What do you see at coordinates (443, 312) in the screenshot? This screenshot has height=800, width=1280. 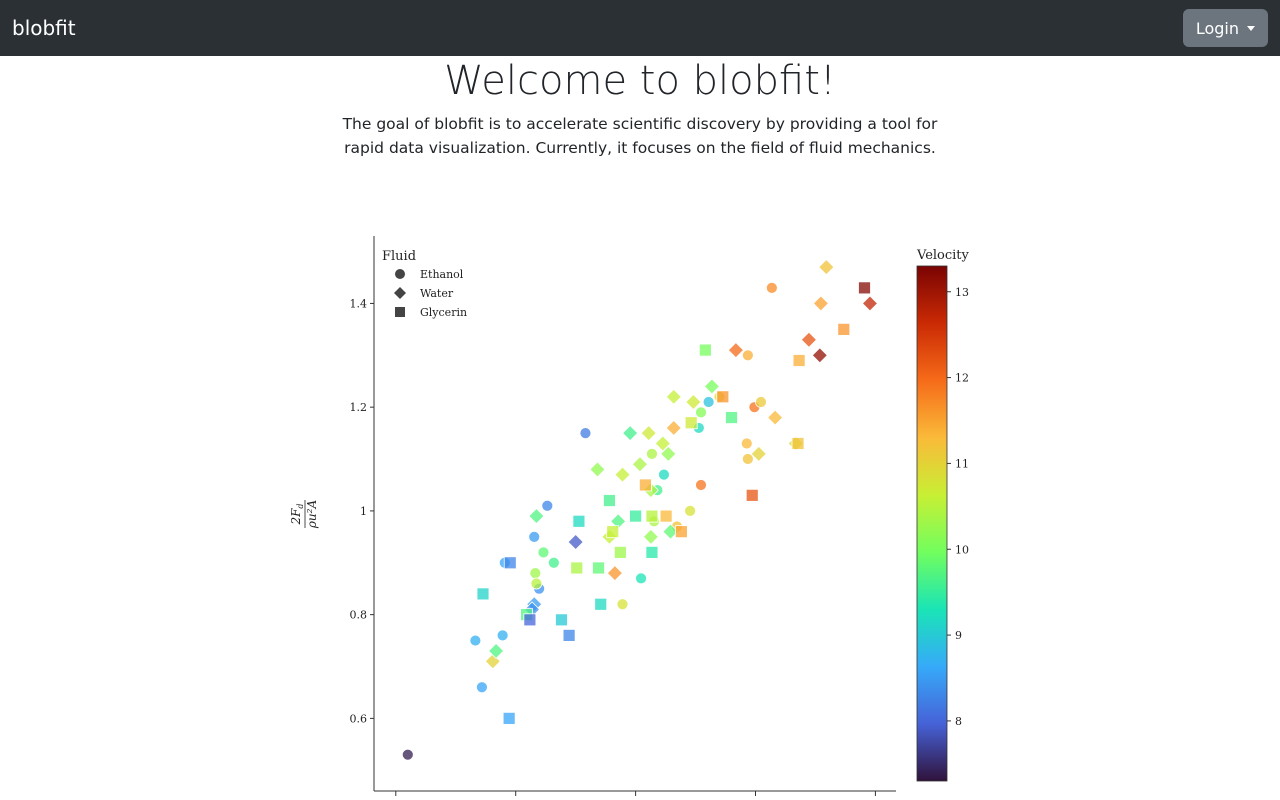 I see `legend-entry-label: Glycerin` at bounding box center [443, 312].